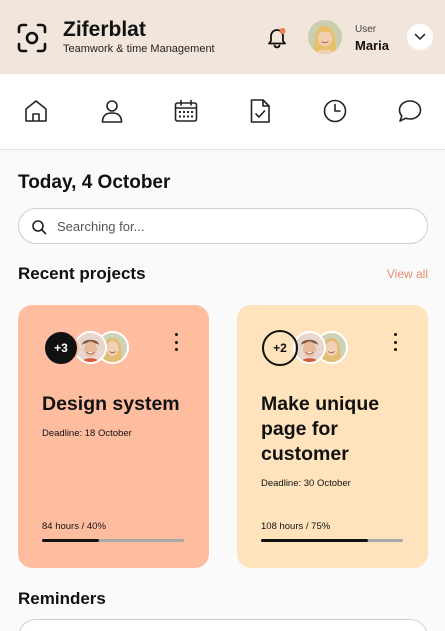  Describe the element at coordinates (306, 483) in the screenshot. I see `project-deadline: Deadline: 30 October` at that location.